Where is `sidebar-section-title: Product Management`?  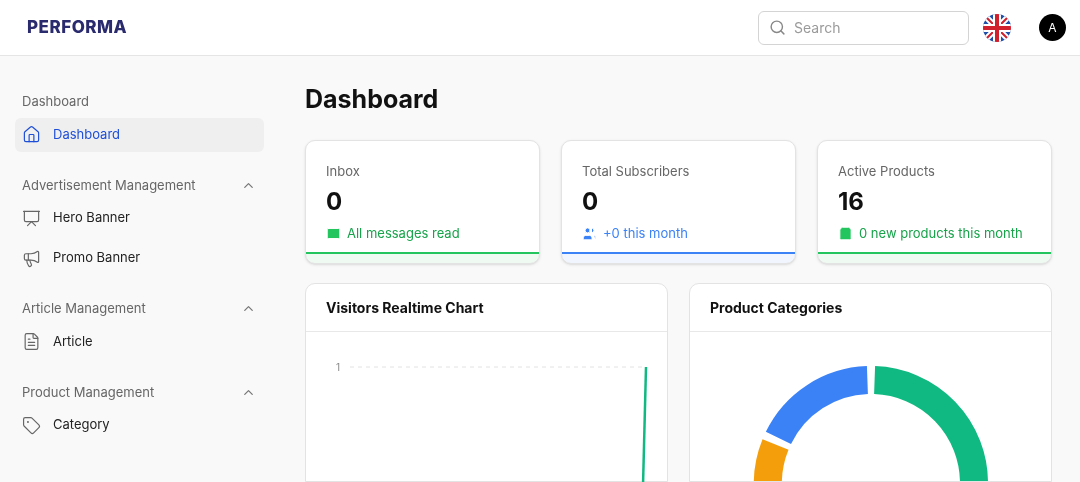 sidebar-section-title: Product Management is located at coordinates (88, 392).